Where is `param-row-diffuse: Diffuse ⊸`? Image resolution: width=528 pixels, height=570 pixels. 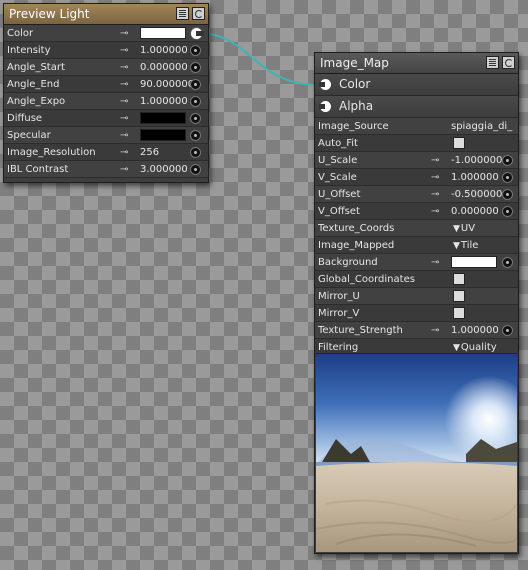
param-row-diffuse: Diffuse ⊸ is located at coordinates (106, 118).